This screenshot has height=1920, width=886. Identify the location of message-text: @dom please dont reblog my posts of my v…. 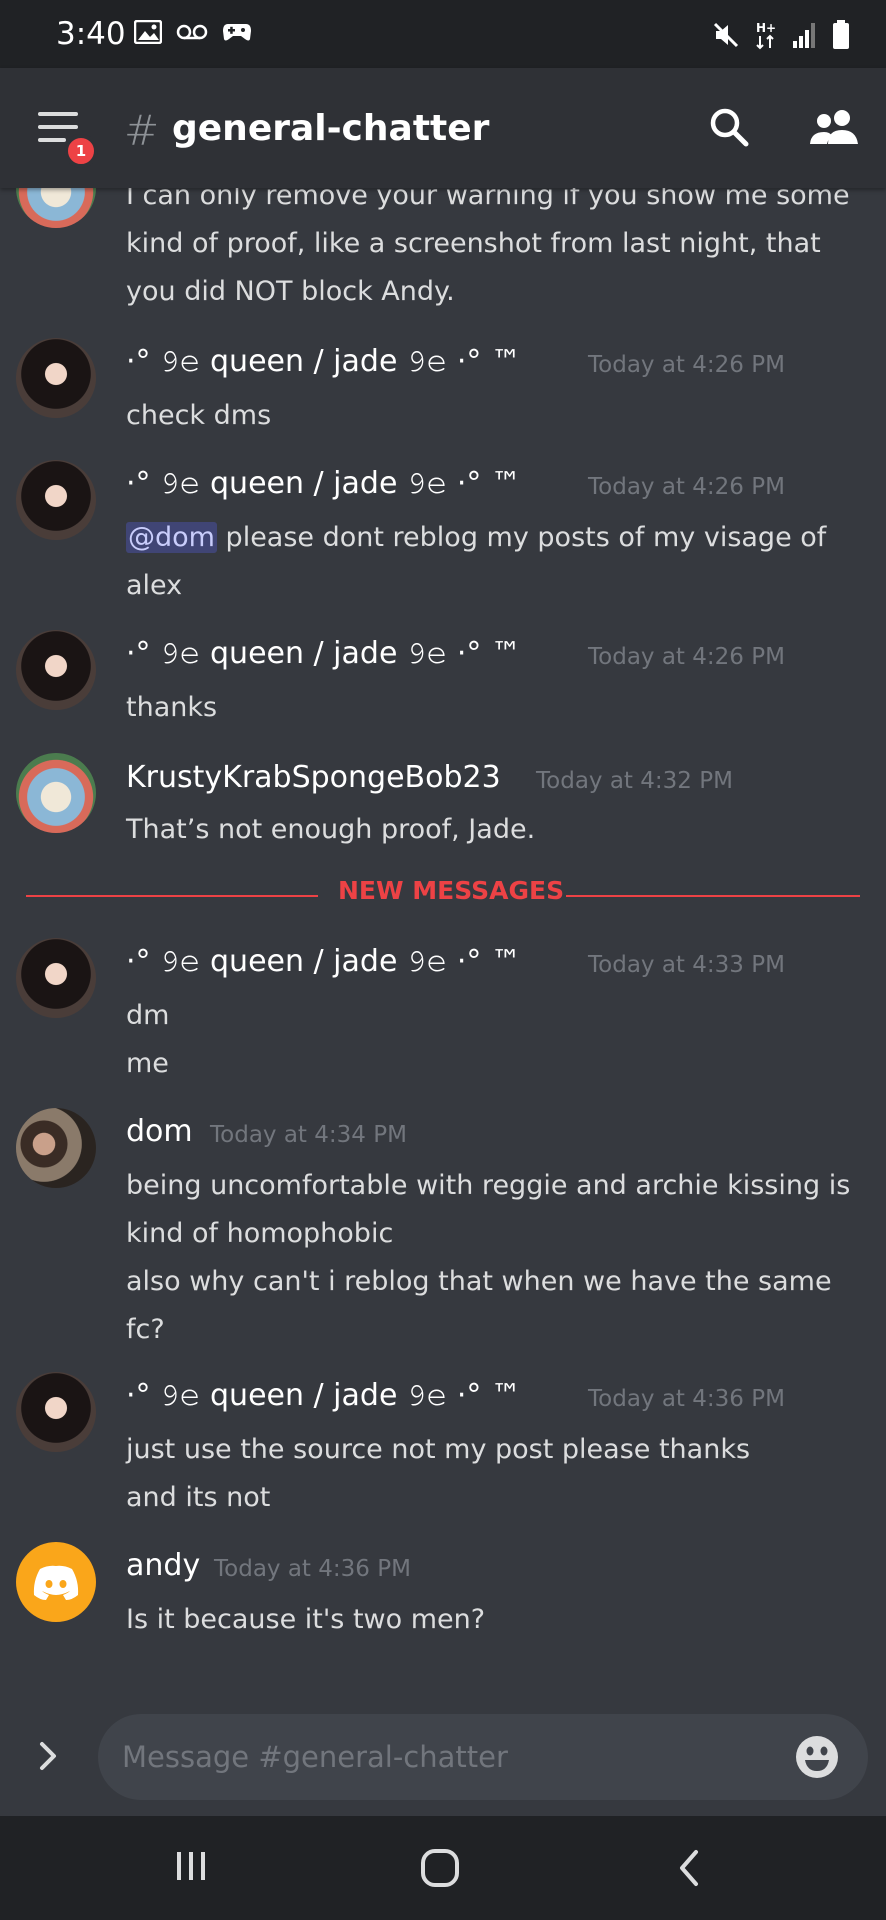
(476, 537).